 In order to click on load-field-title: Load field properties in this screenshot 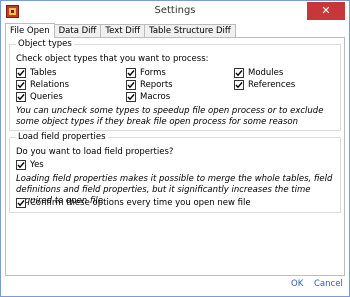, I will do `click(62, 137)`.